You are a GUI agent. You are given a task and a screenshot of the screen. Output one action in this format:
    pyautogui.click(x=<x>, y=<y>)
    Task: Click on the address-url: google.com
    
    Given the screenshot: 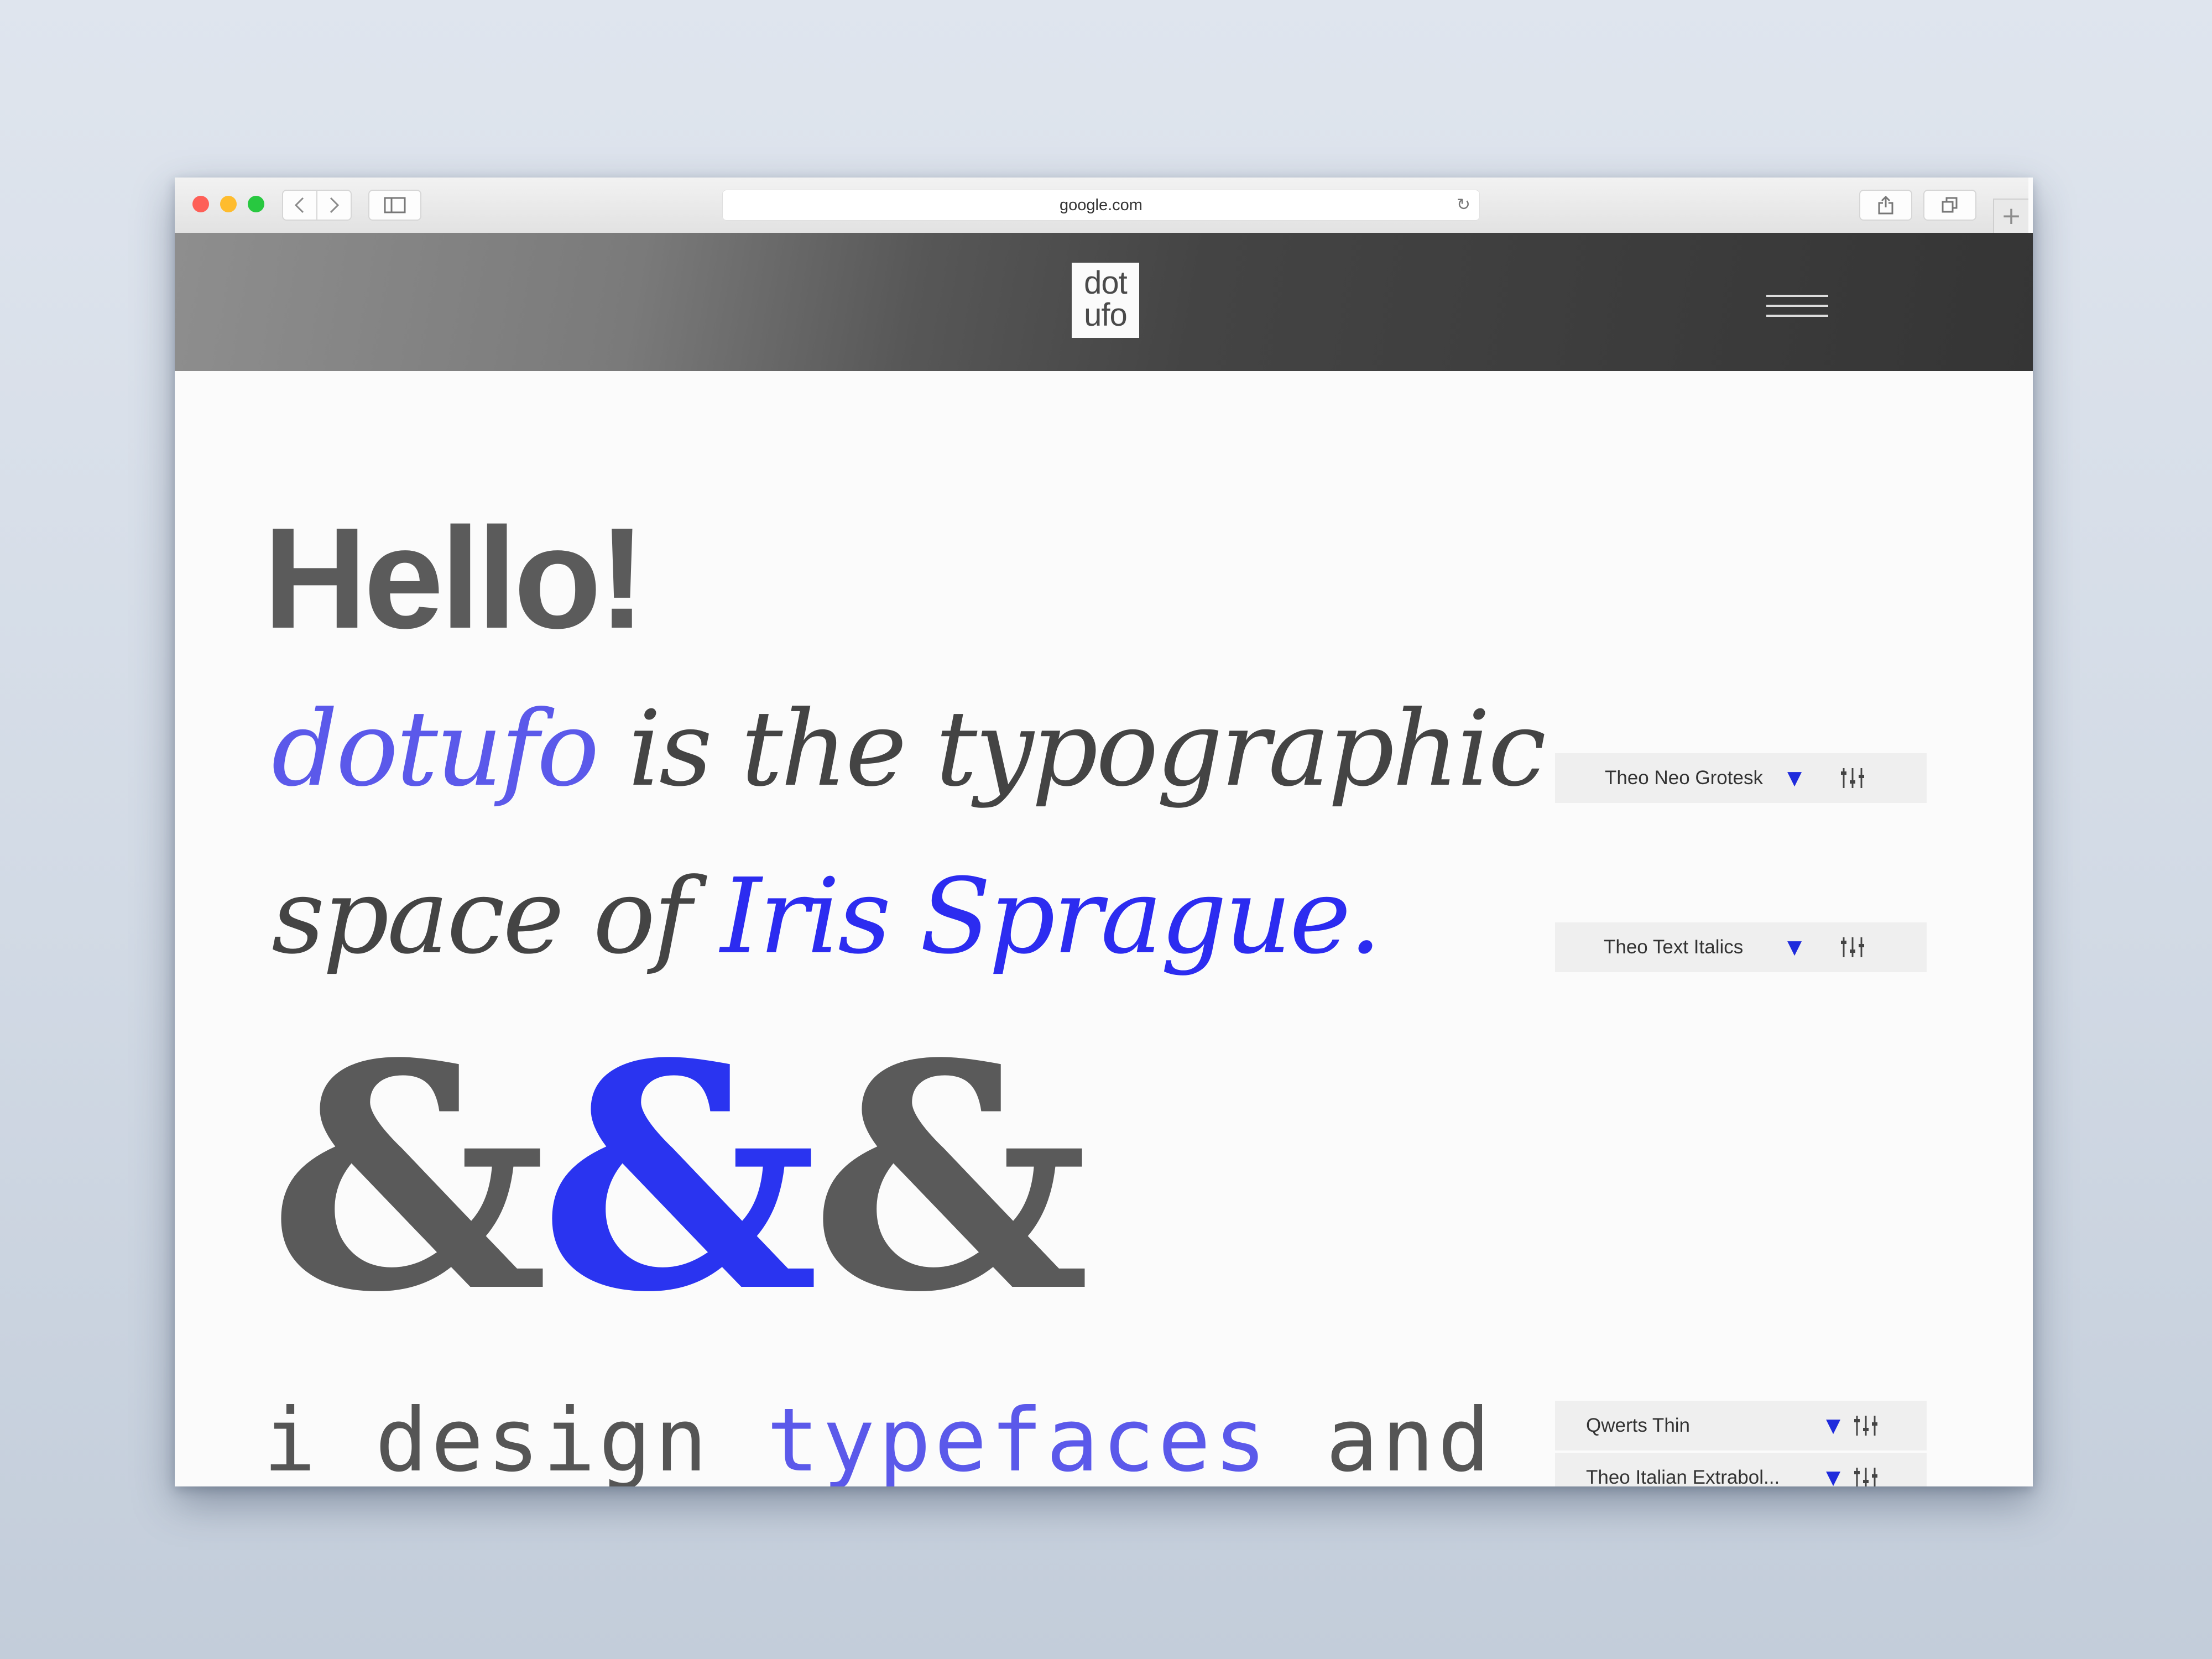 What is the action you would take?
    pyautogui.click(x=1101, y=205)
    